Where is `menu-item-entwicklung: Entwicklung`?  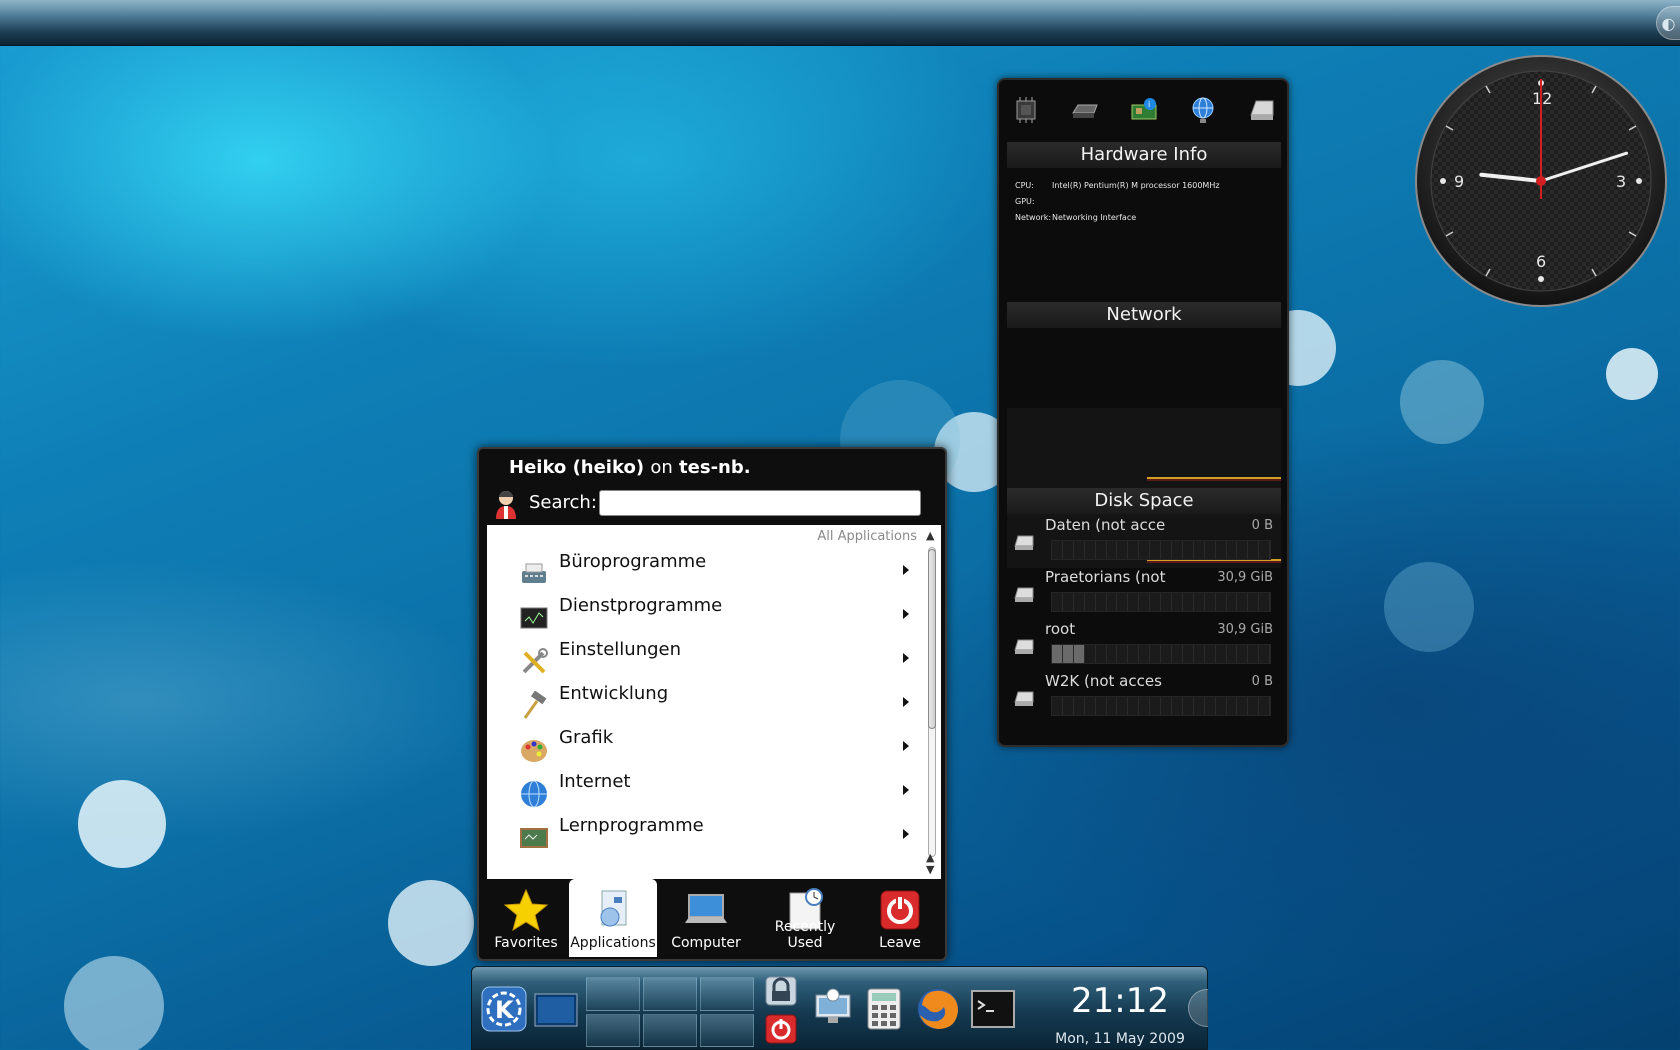
menu-item-entwicklung: Entwicklung is located at coordinates (702, 703).